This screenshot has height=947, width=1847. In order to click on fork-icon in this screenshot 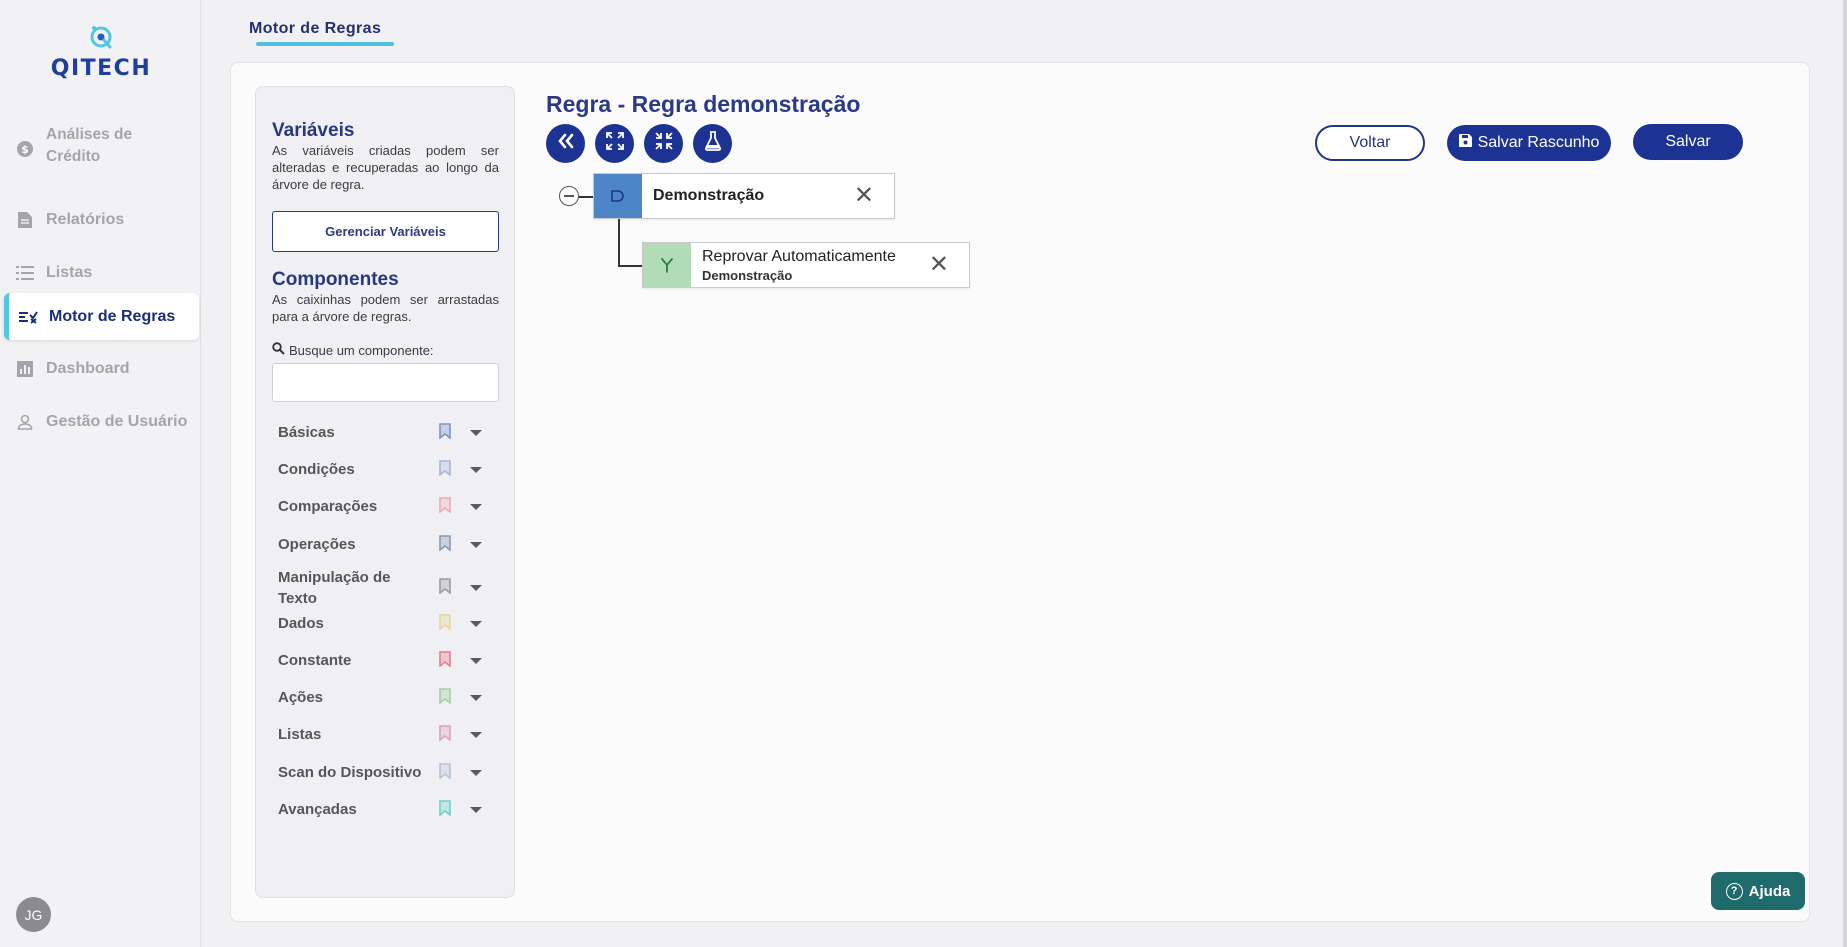, I will do `click(667, 265)`.